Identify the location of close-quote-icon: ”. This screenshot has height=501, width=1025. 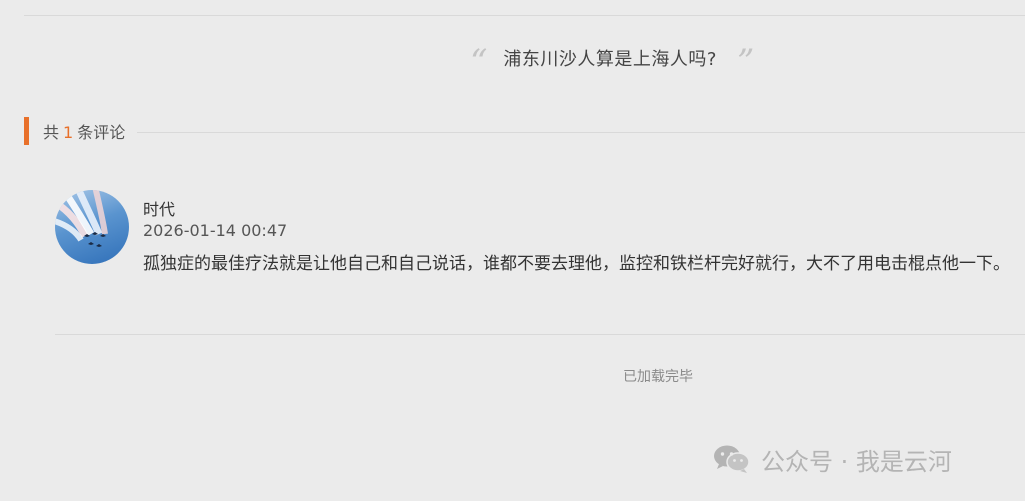
(745, 62).